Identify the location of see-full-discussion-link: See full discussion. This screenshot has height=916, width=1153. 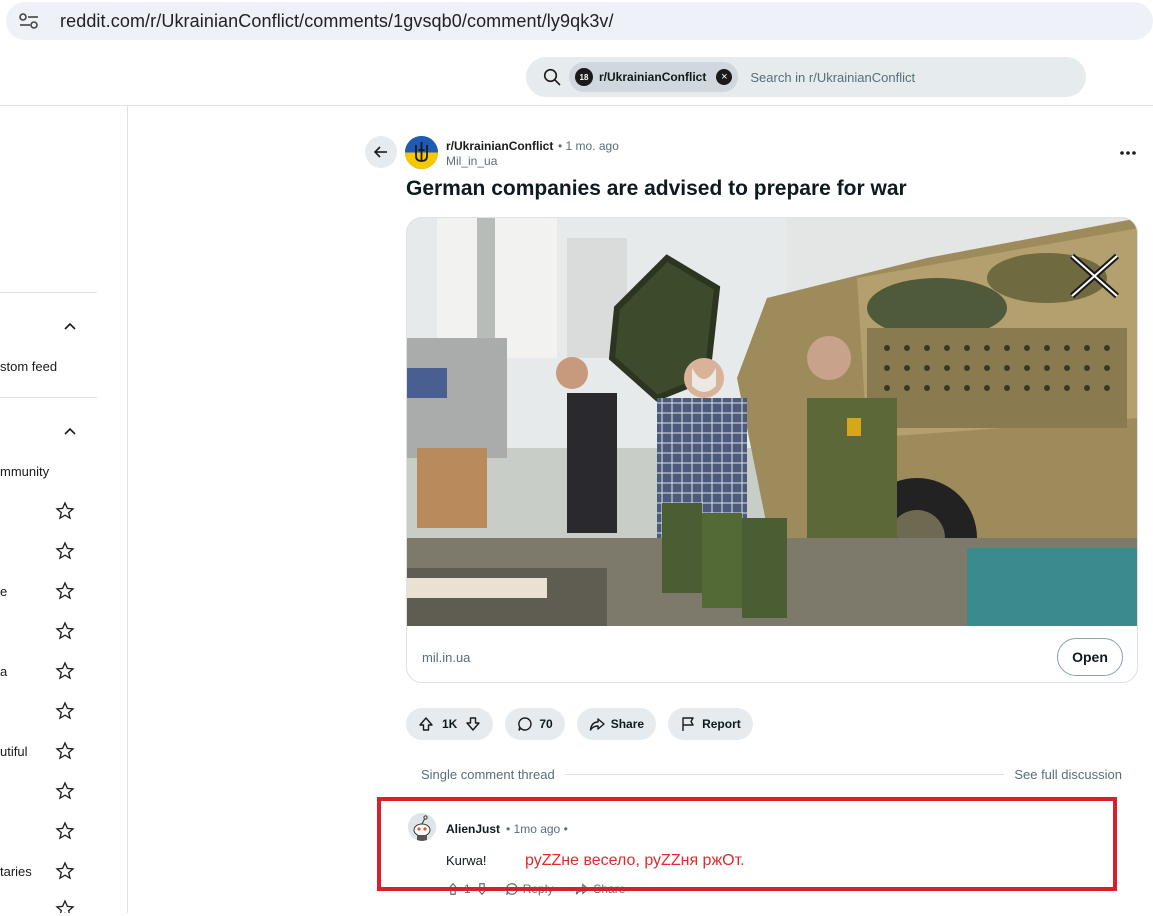
(1068, 774).